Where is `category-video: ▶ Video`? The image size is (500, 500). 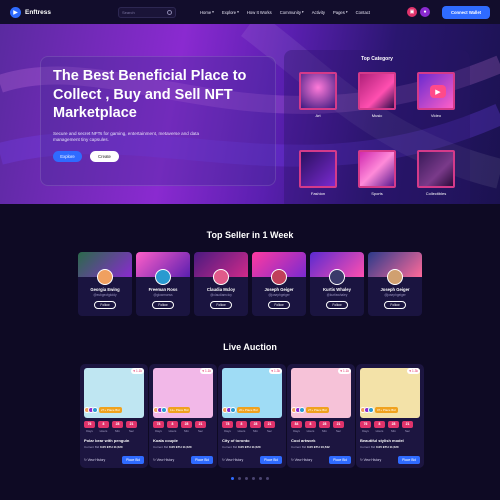 category-video: ▶ Video is located at coordinates (436, 97).